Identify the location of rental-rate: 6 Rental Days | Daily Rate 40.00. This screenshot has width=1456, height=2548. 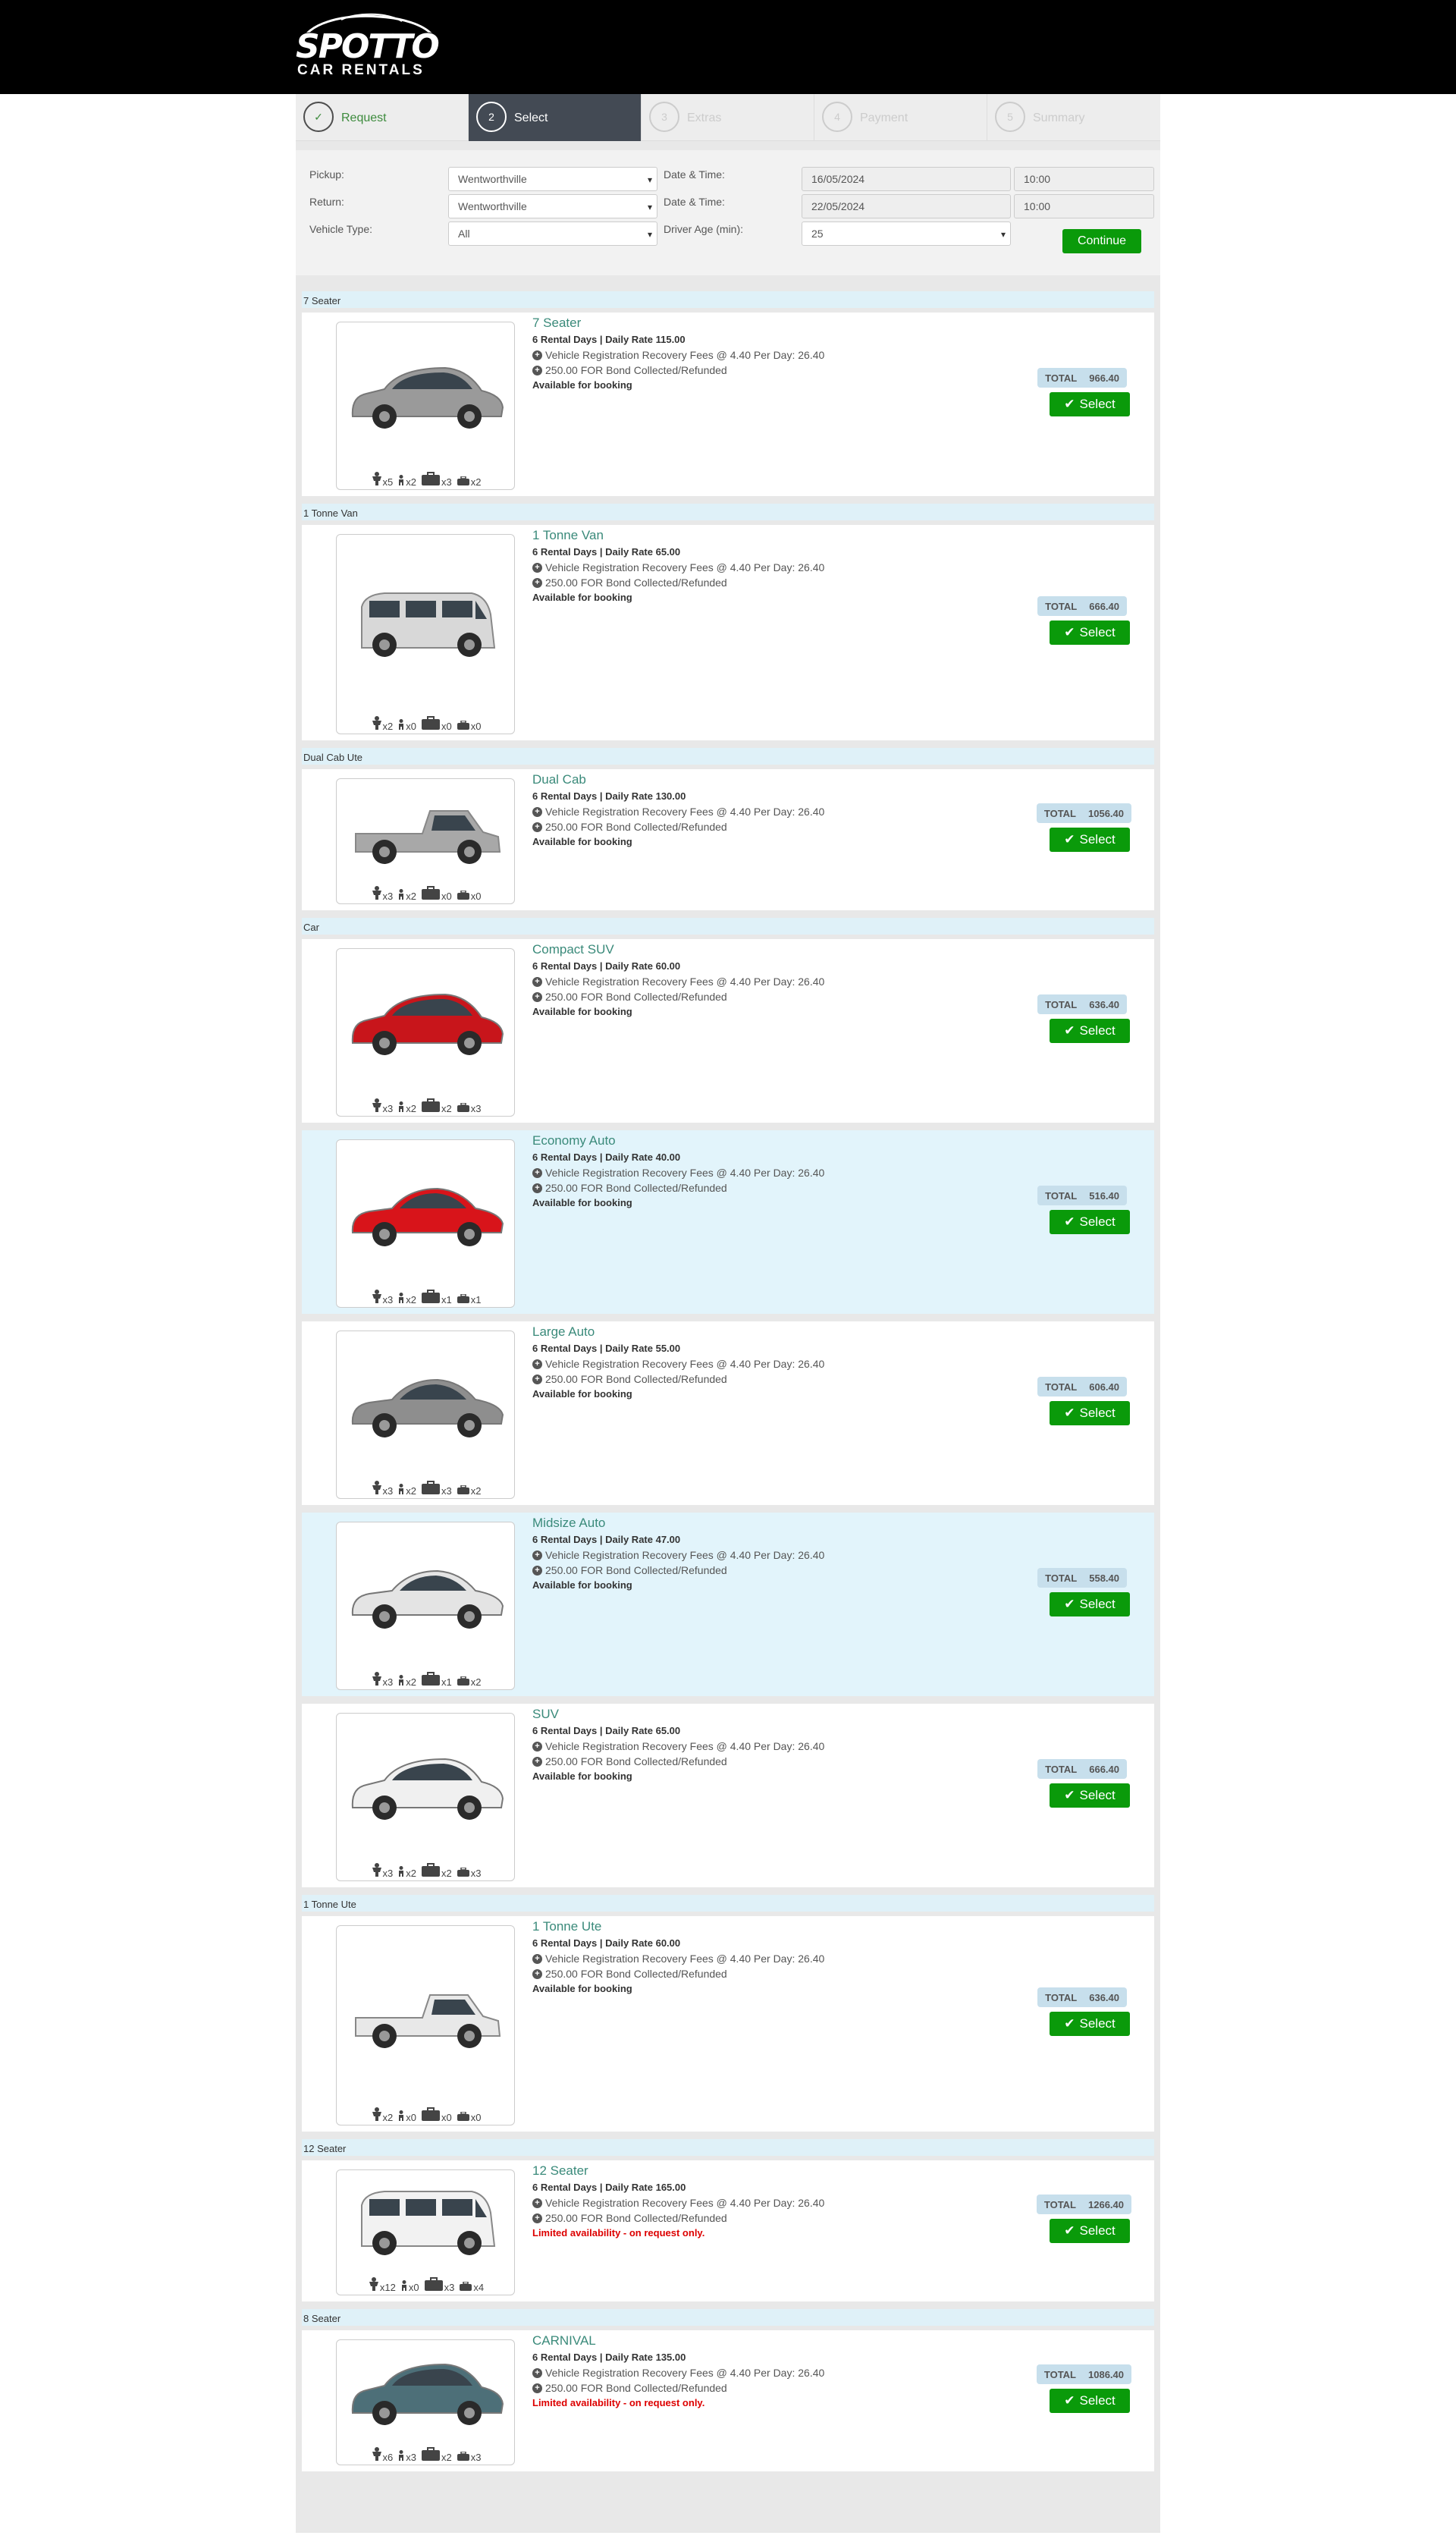
(606, 1157).